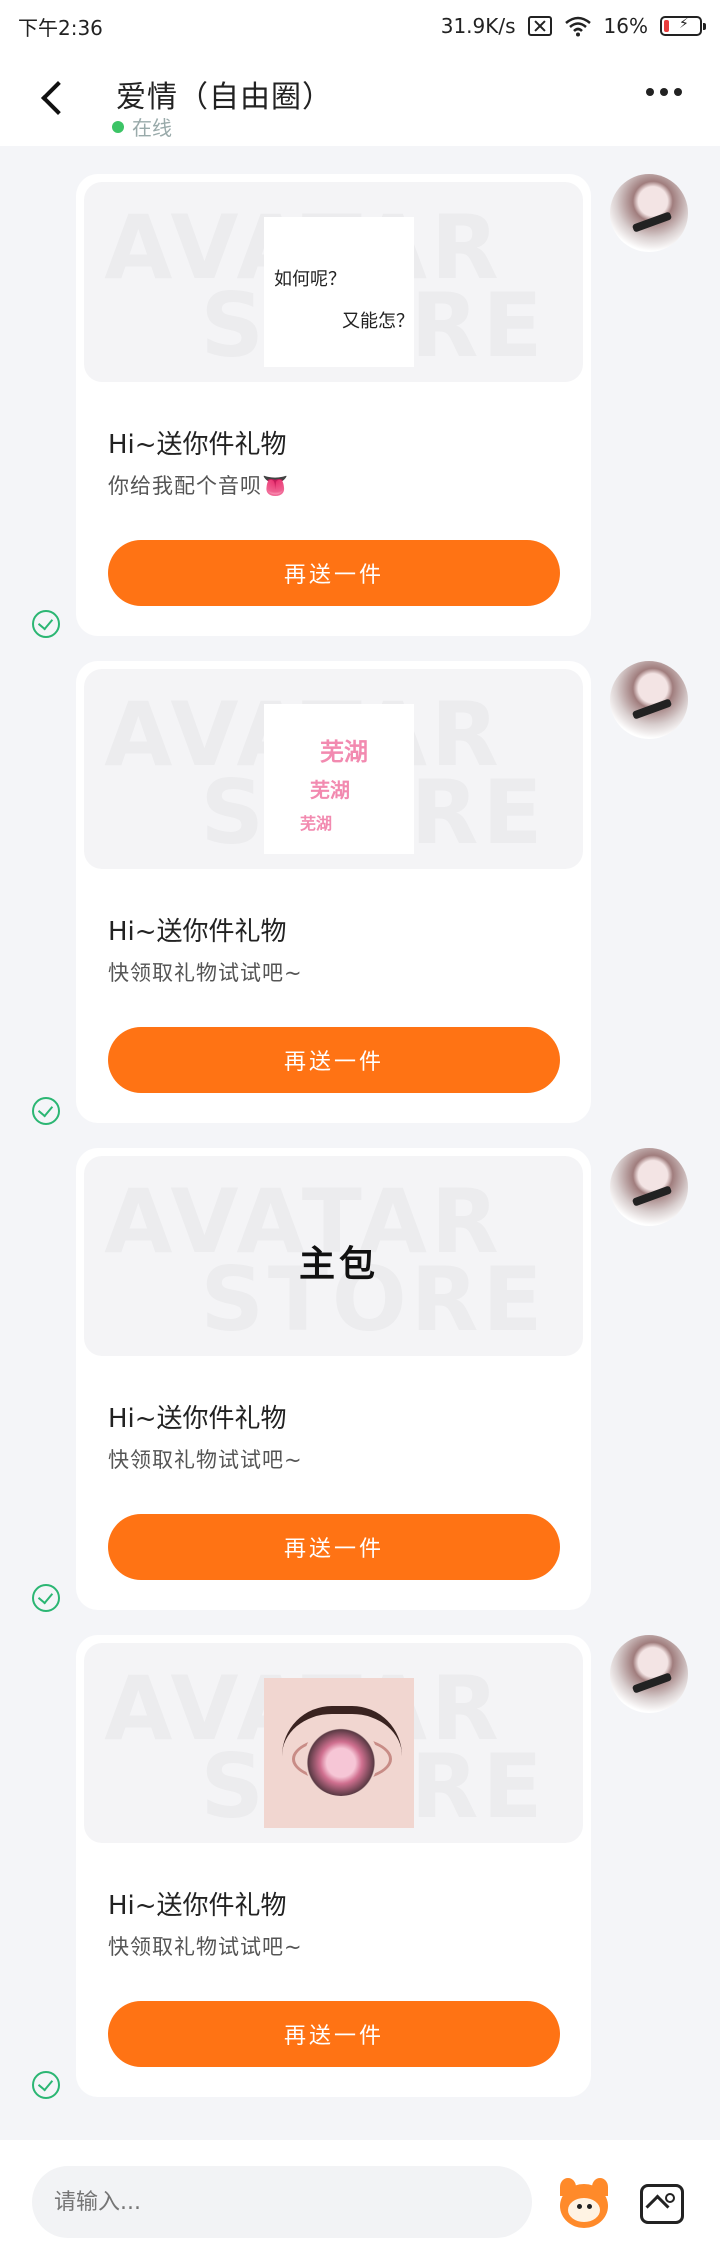  What do you see at coordinates (360, 99) in the screenshot?
I see `chat-header: 爱情（自由圈） 在线` at bounding box center [360, 99].